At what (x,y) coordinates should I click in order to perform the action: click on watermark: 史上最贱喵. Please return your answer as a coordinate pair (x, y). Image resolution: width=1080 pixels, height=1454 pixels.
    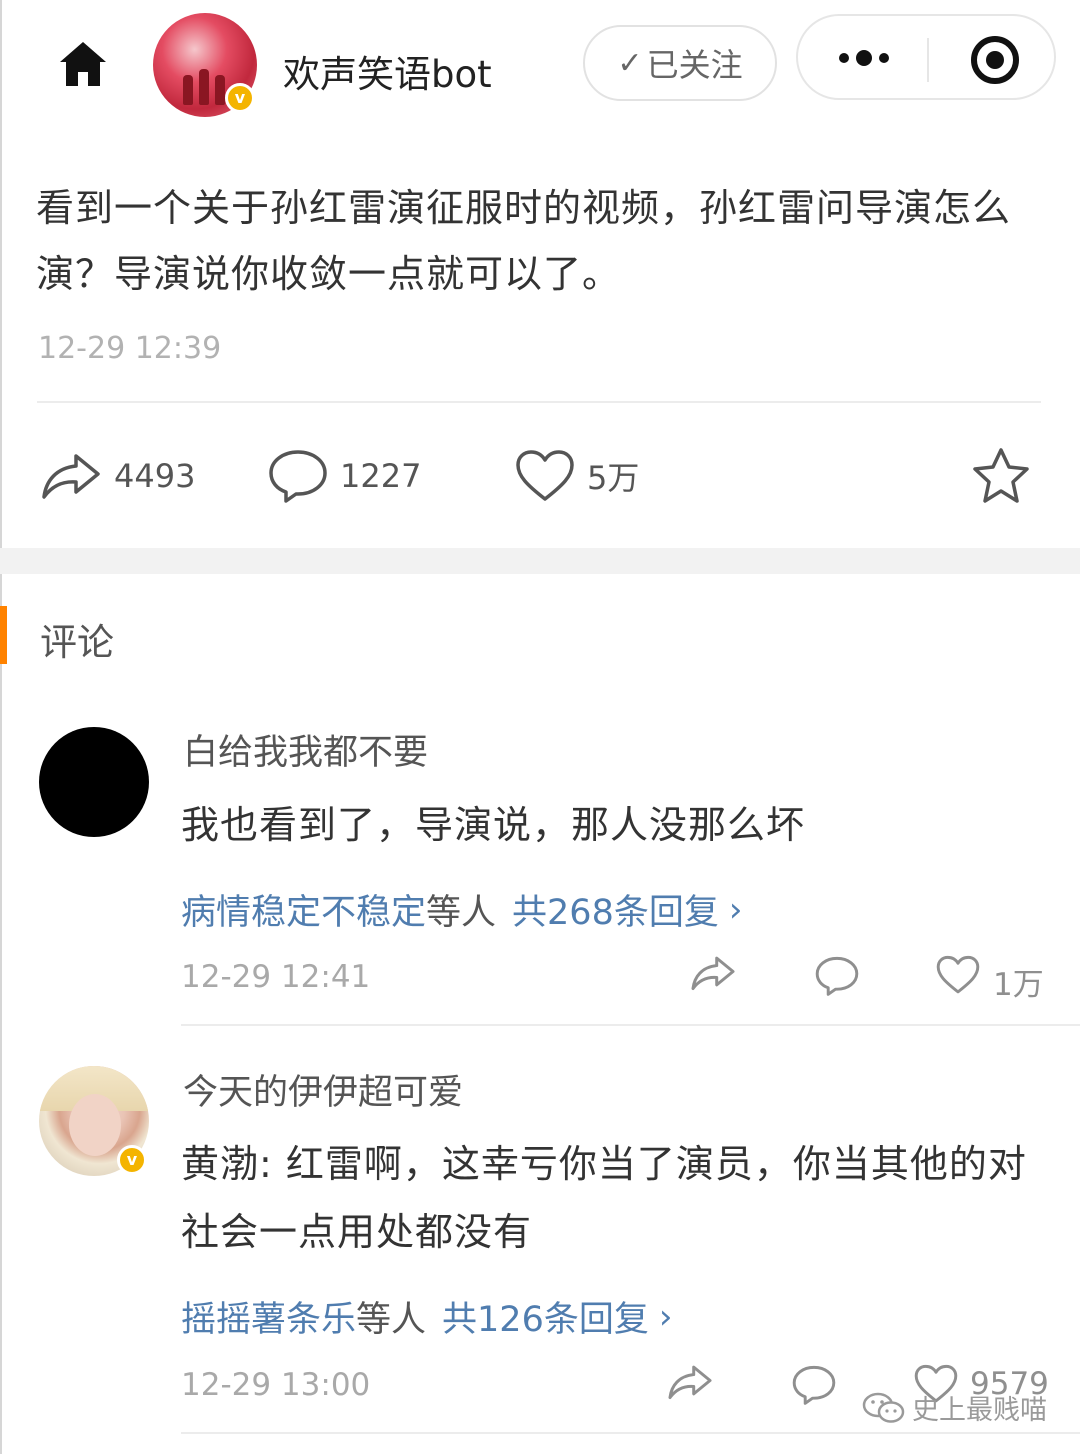
    Looking at the image, I should click on (954, 1407).